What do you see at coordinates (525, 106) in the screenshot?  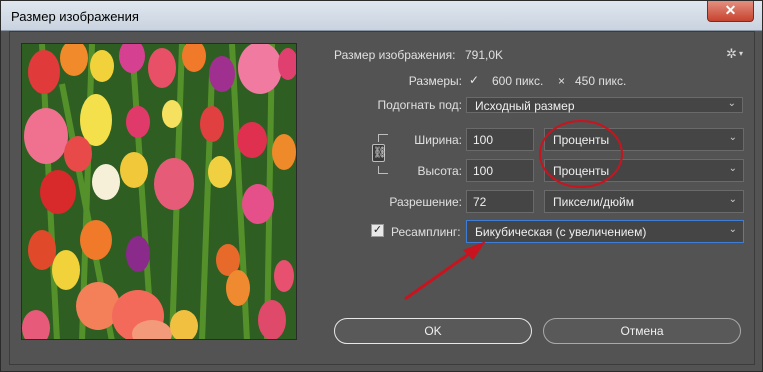 I see `fit-to-value: Исходный размер` at bounding box center [525, 106].